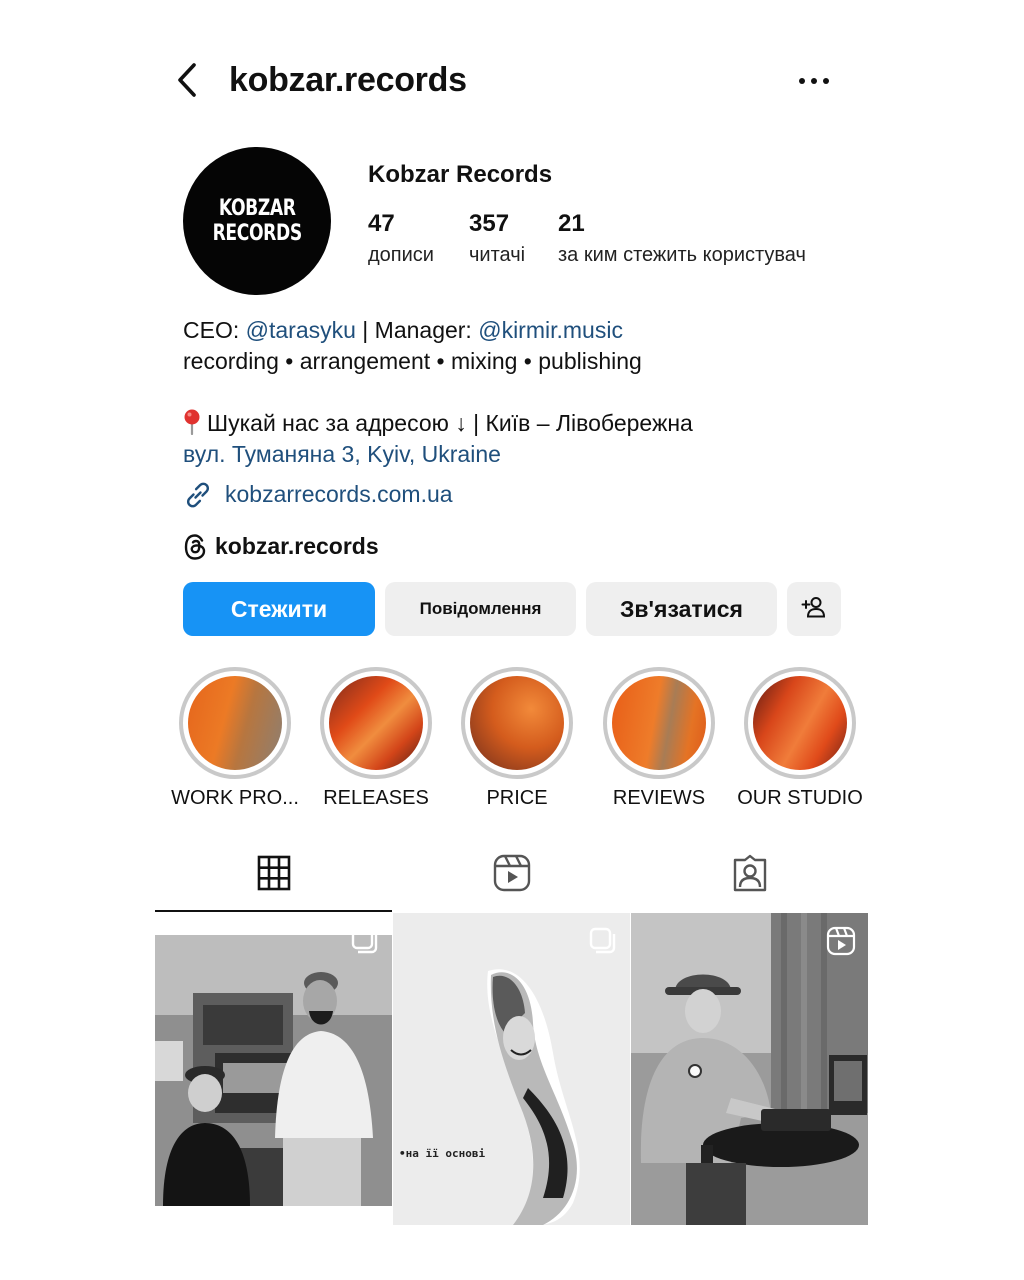  Describe the element at coordinates (480, 609) in the screenshot. I see `message-button: Повідомлення` at that location.